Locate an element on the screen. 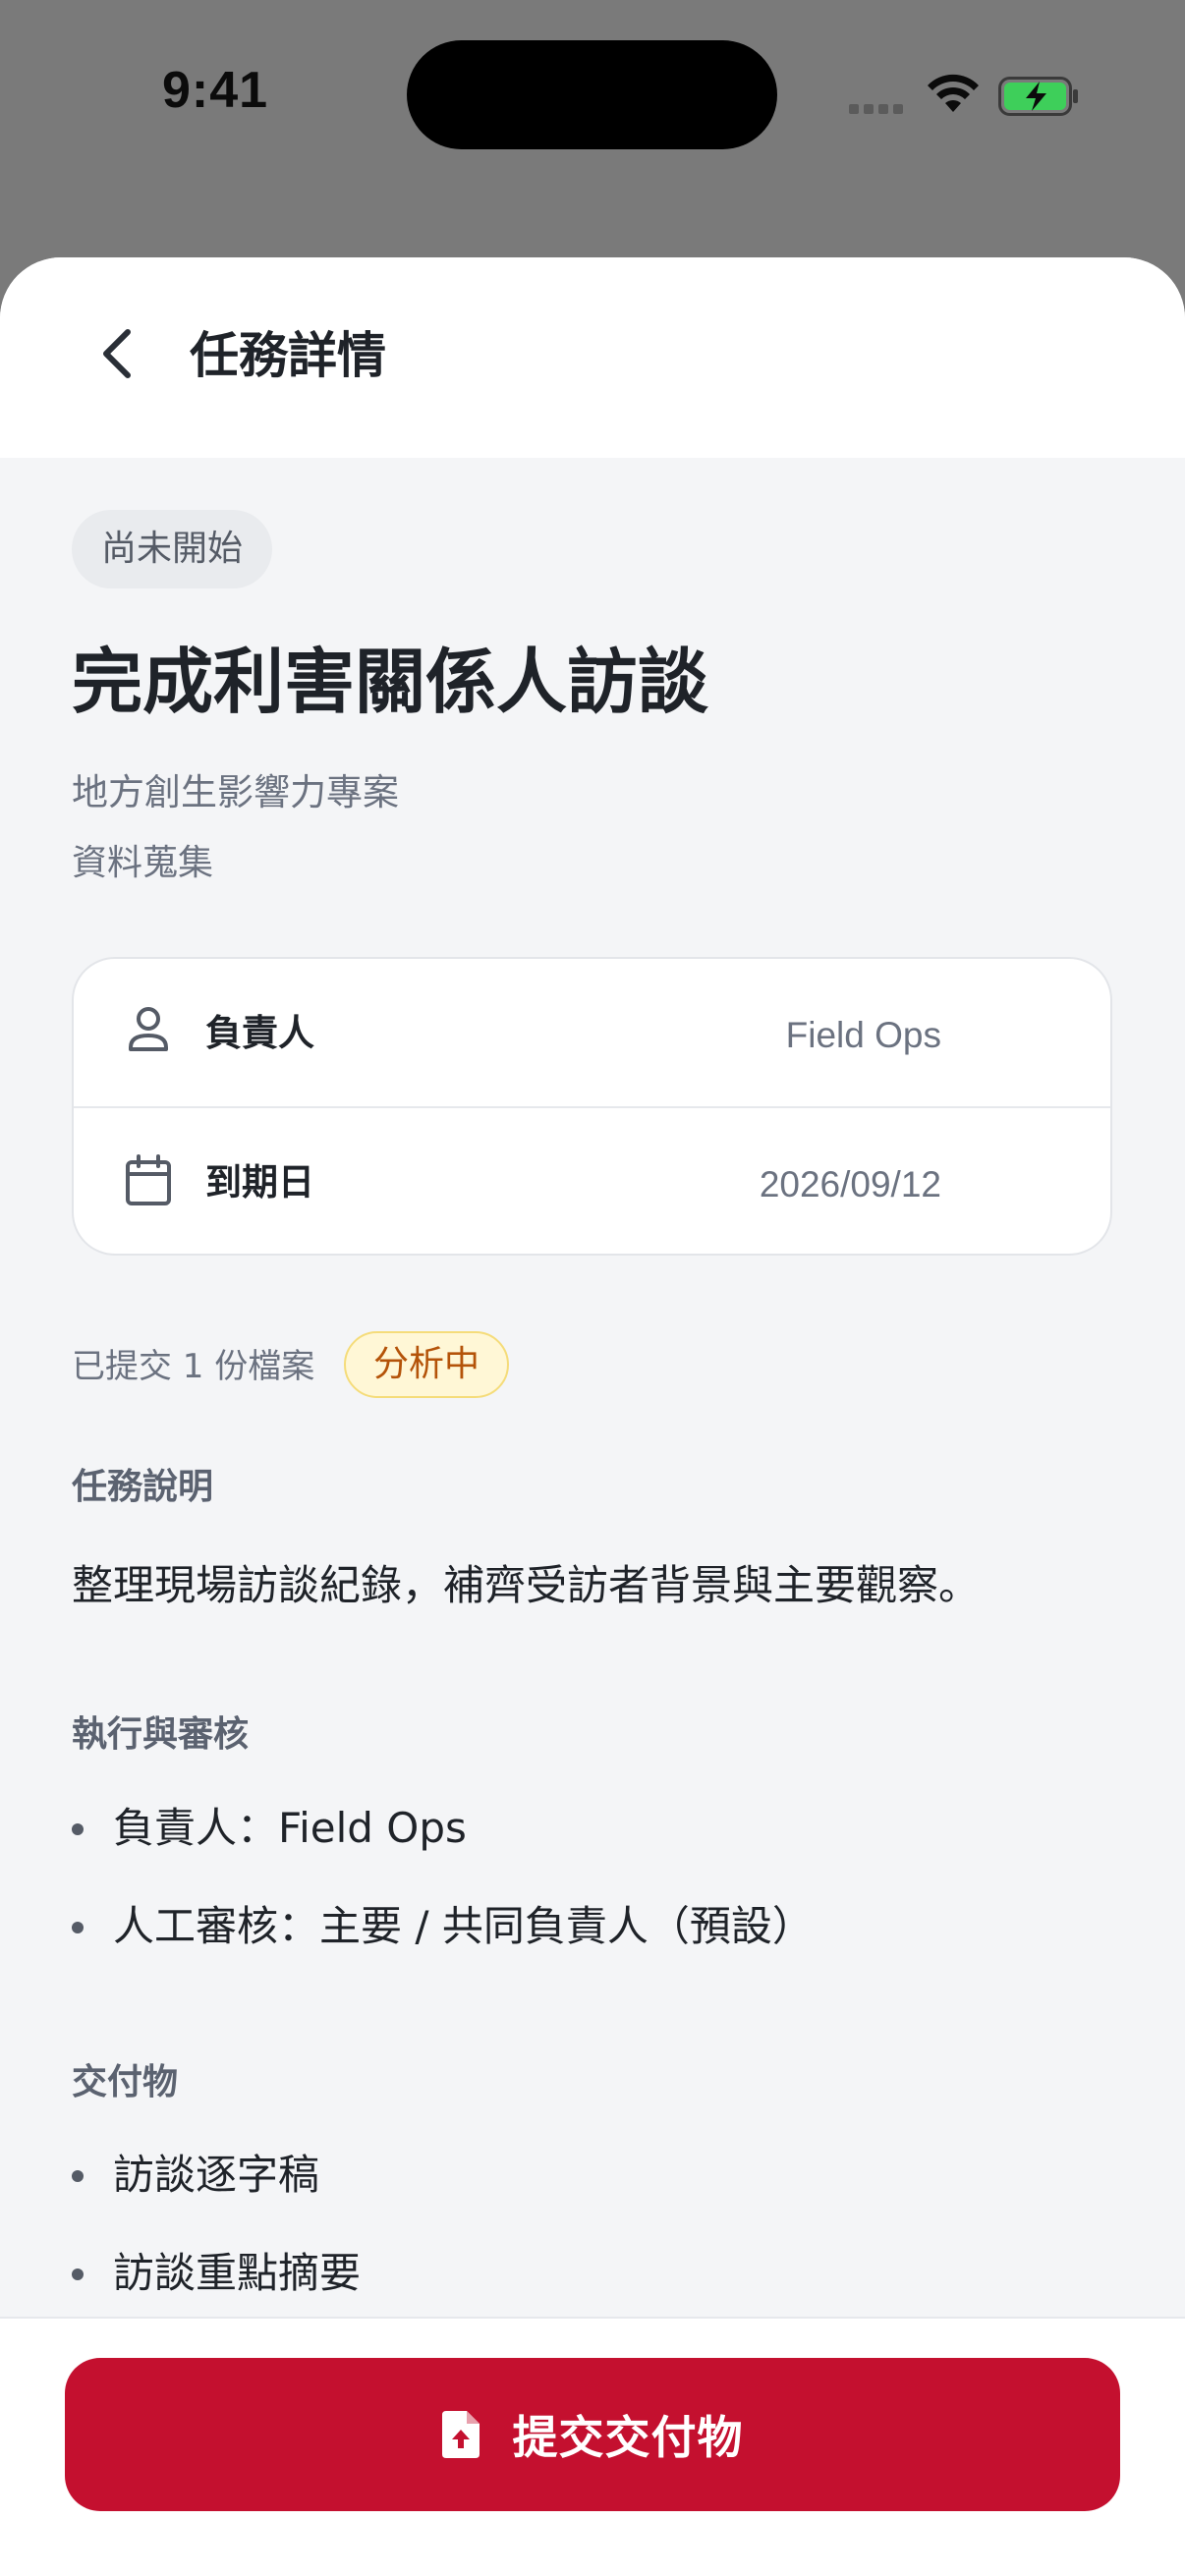  dynamic-island is located at coordinates (592, 94).